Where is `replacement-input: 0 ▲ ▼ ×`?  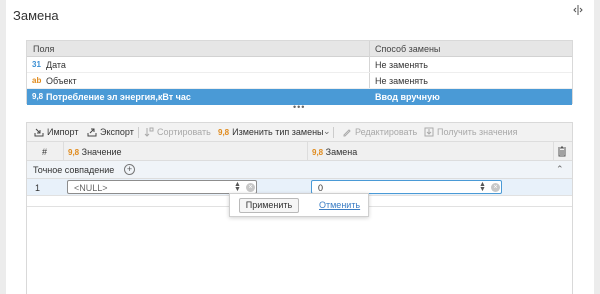
replacement-input: 0 ▲ ▼ × is located at coordinates (406, 187).